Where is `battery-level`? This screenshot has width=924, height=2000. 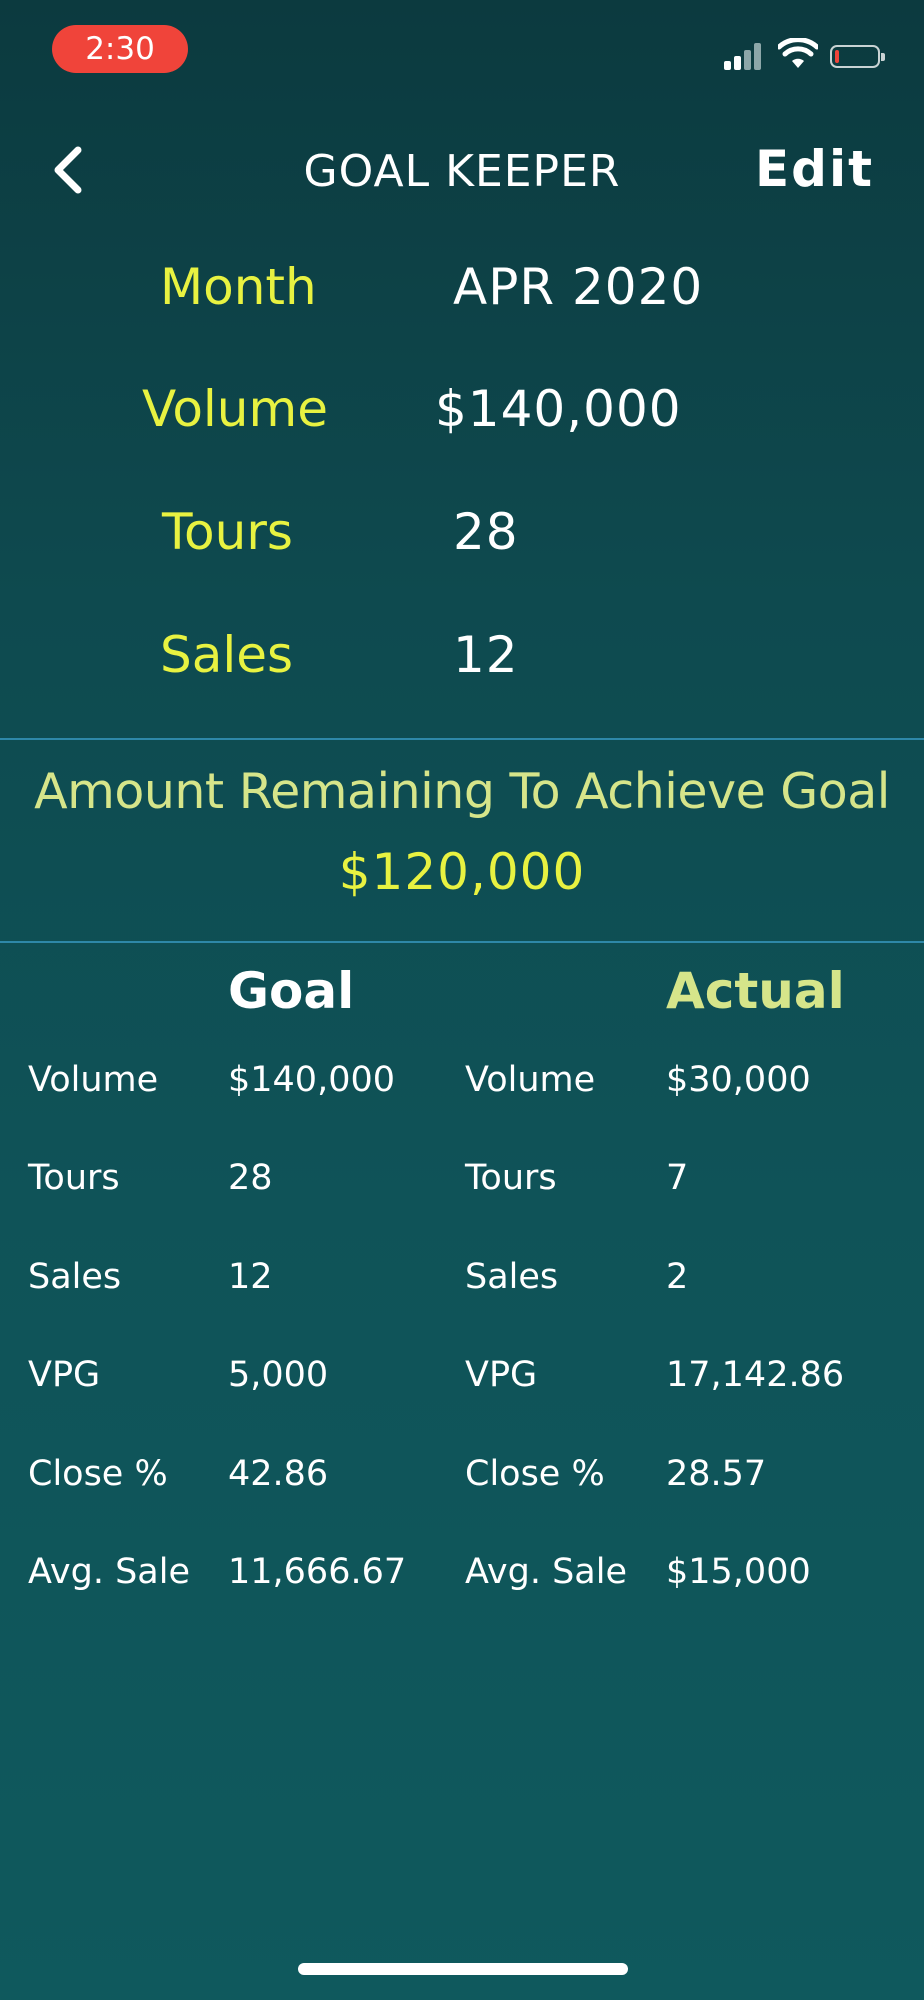 battery-level is located at coordinates (837, 56).